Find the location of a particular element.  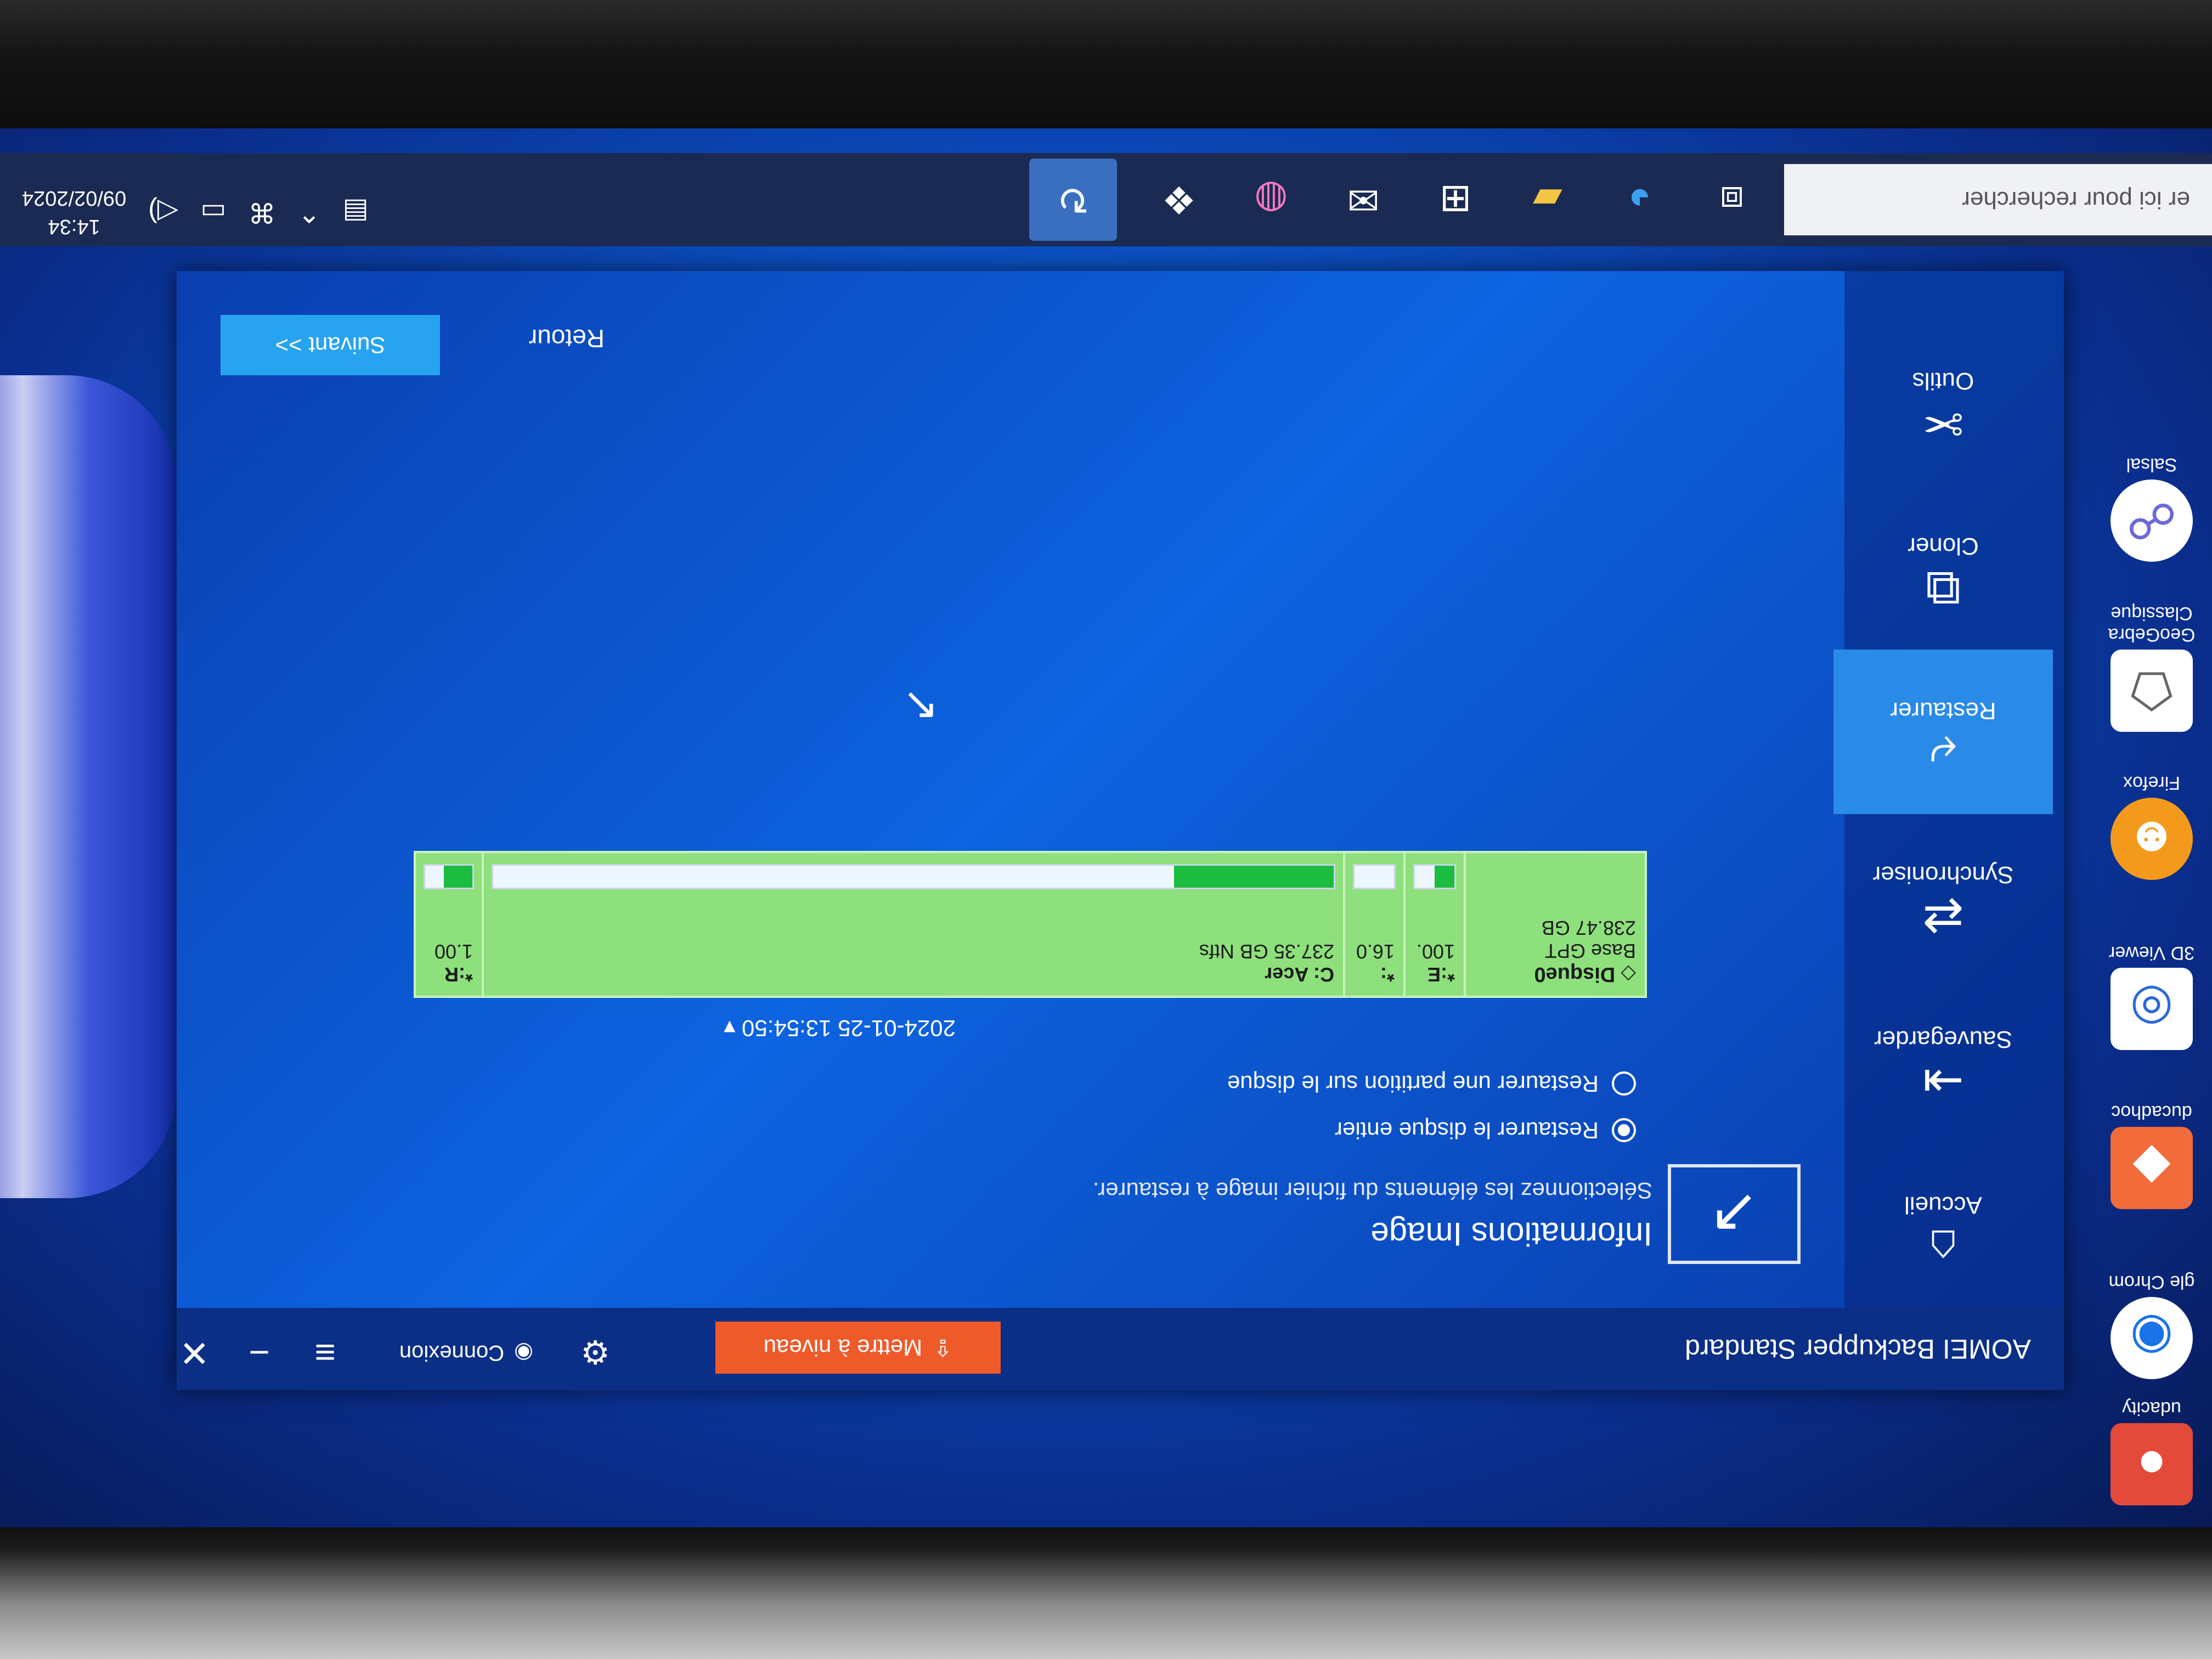

desktop-item-firefox: ☻ Firefox is located at coordinates (2152, 826).